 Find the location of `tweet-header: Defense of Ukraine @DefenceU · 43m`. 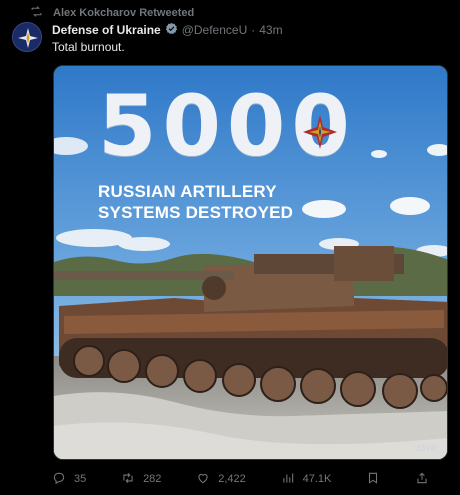

tweet-header: Defense of Ukraine @DefenceU · 43m is located at coordinates (167, 30).